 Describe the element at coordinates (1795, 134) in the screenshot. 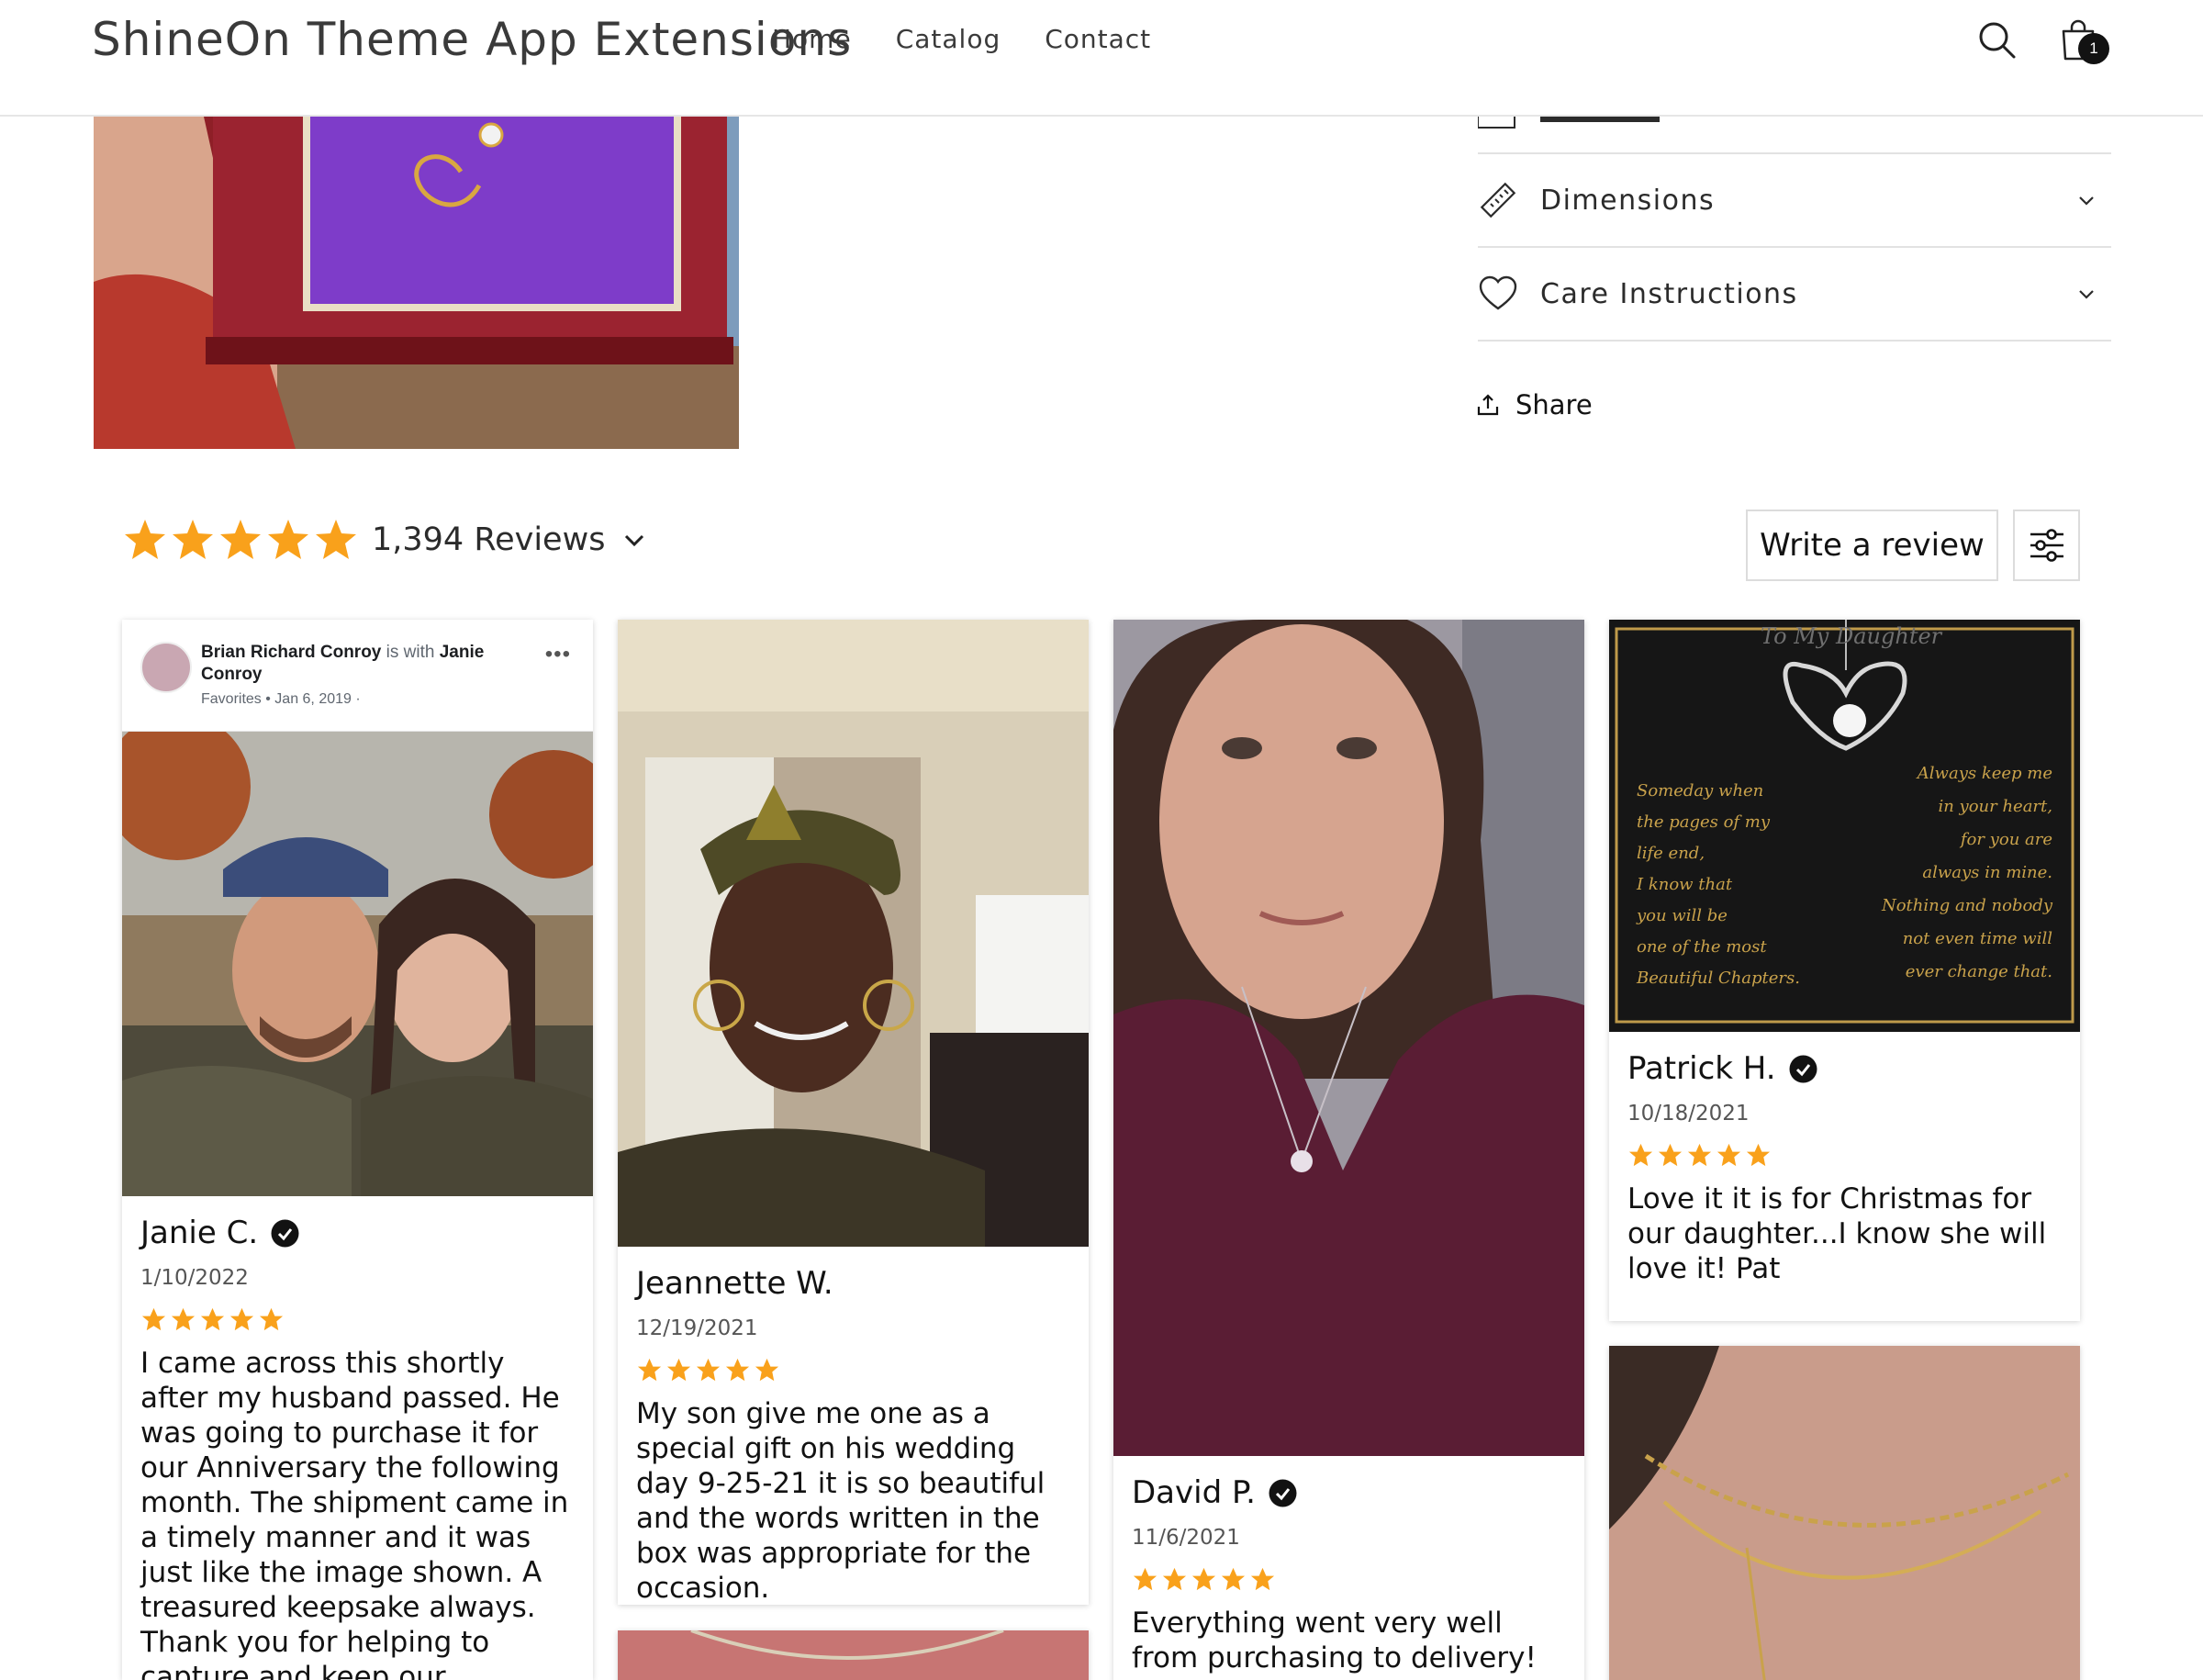

I see `shipping-accordion-partial` at that location.